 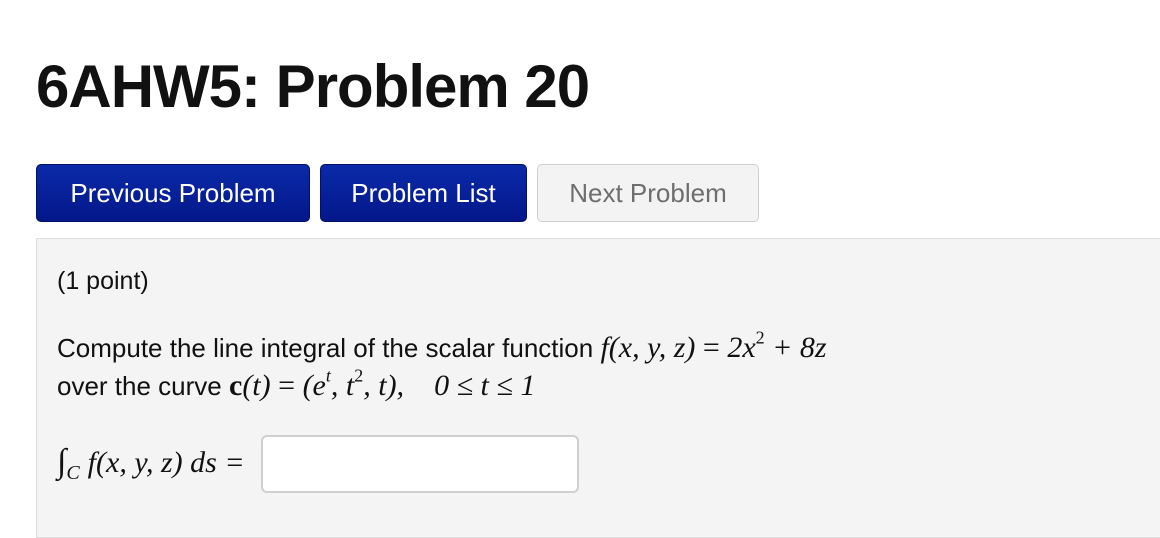 What do you see at coordinates (485, 385) in the screenshot?
I see `parameter-range: 0 ≤ t ≤ 1` at bounding box center [485, 385].